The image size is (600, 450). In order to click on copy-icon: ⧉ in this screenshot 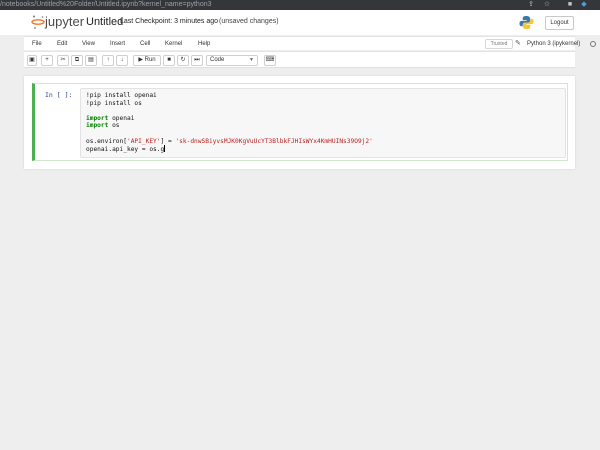, I will do `click(77, 60)`.